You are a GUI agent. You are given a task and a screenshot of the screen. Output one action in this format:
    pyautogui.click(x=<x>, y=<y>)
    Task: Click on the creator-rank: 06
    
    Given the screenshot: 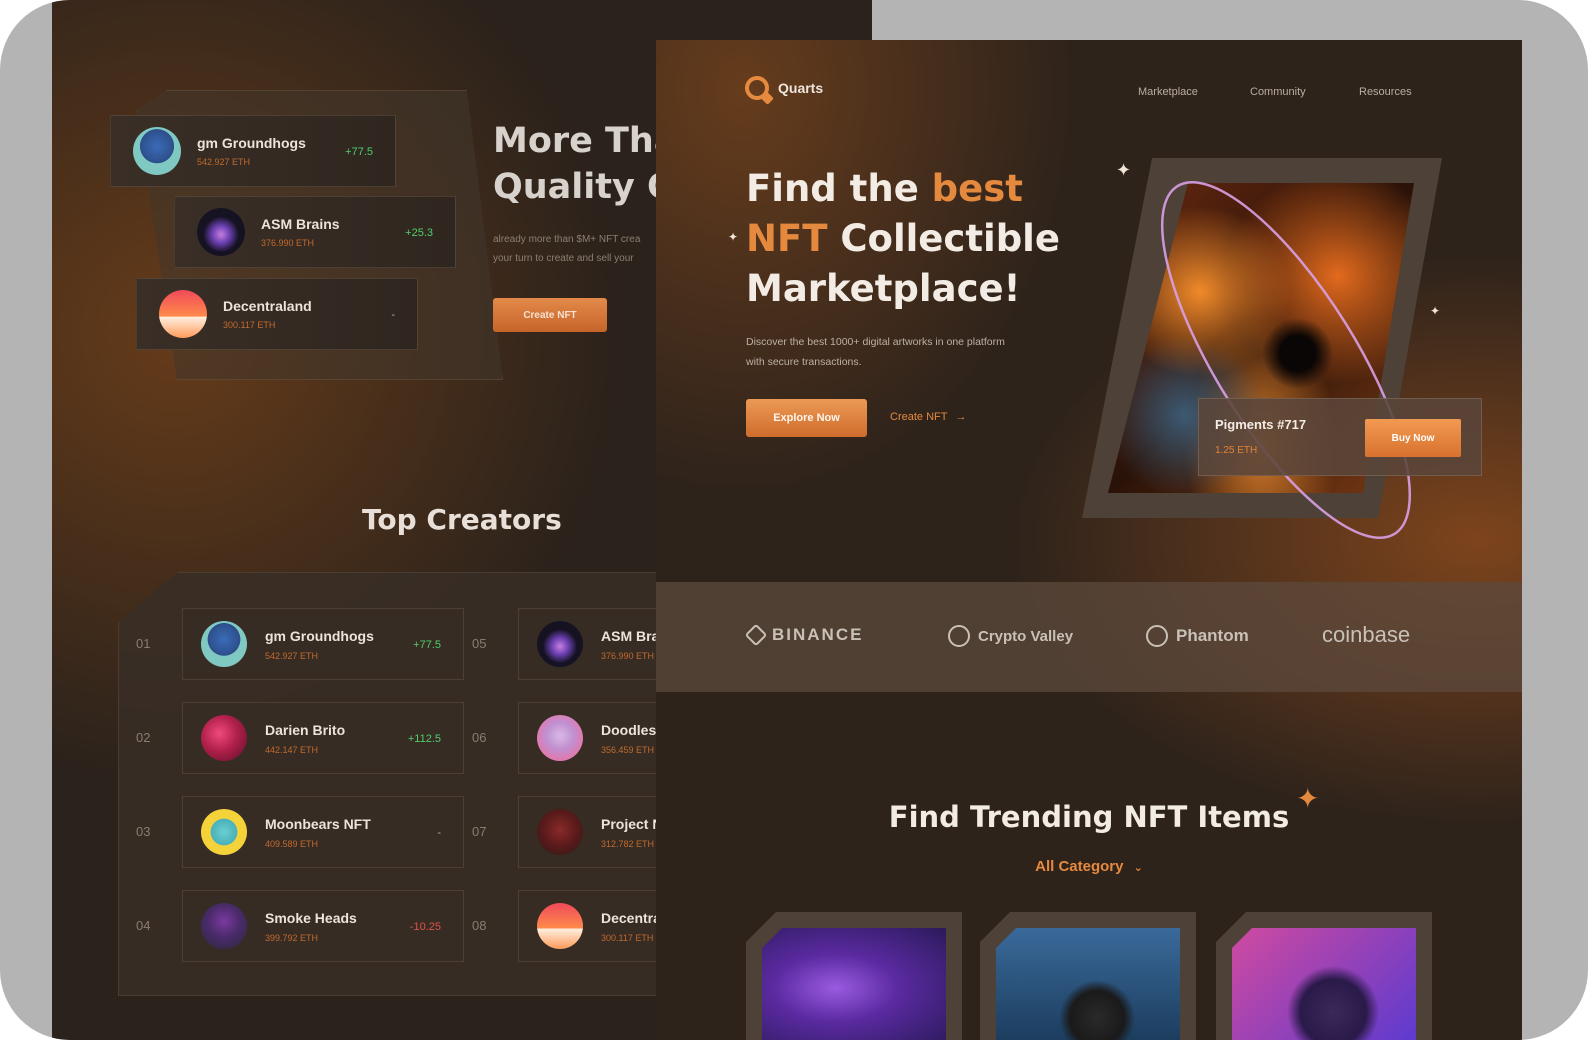 What is the action you would take?
    pyautogui.click(x=479, y=737)
    